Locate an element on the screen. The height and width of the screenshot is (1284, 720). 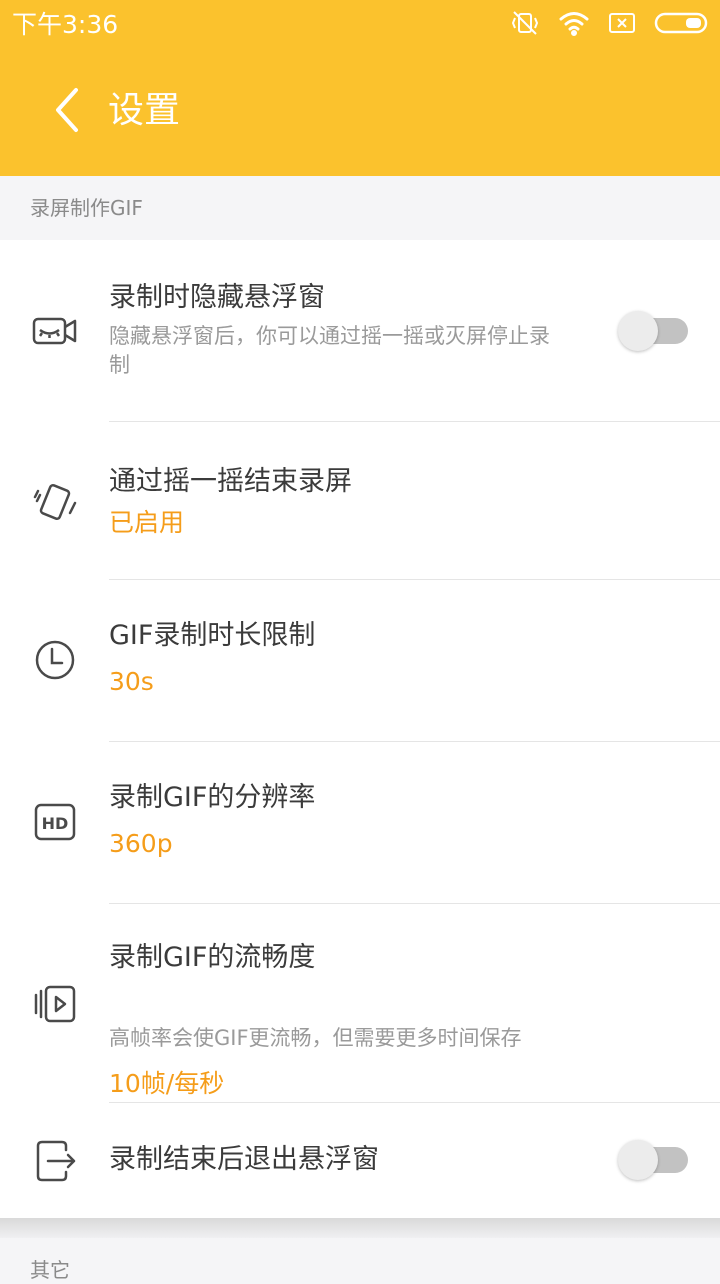
frames-icon is located at coordinates (55, 1004).